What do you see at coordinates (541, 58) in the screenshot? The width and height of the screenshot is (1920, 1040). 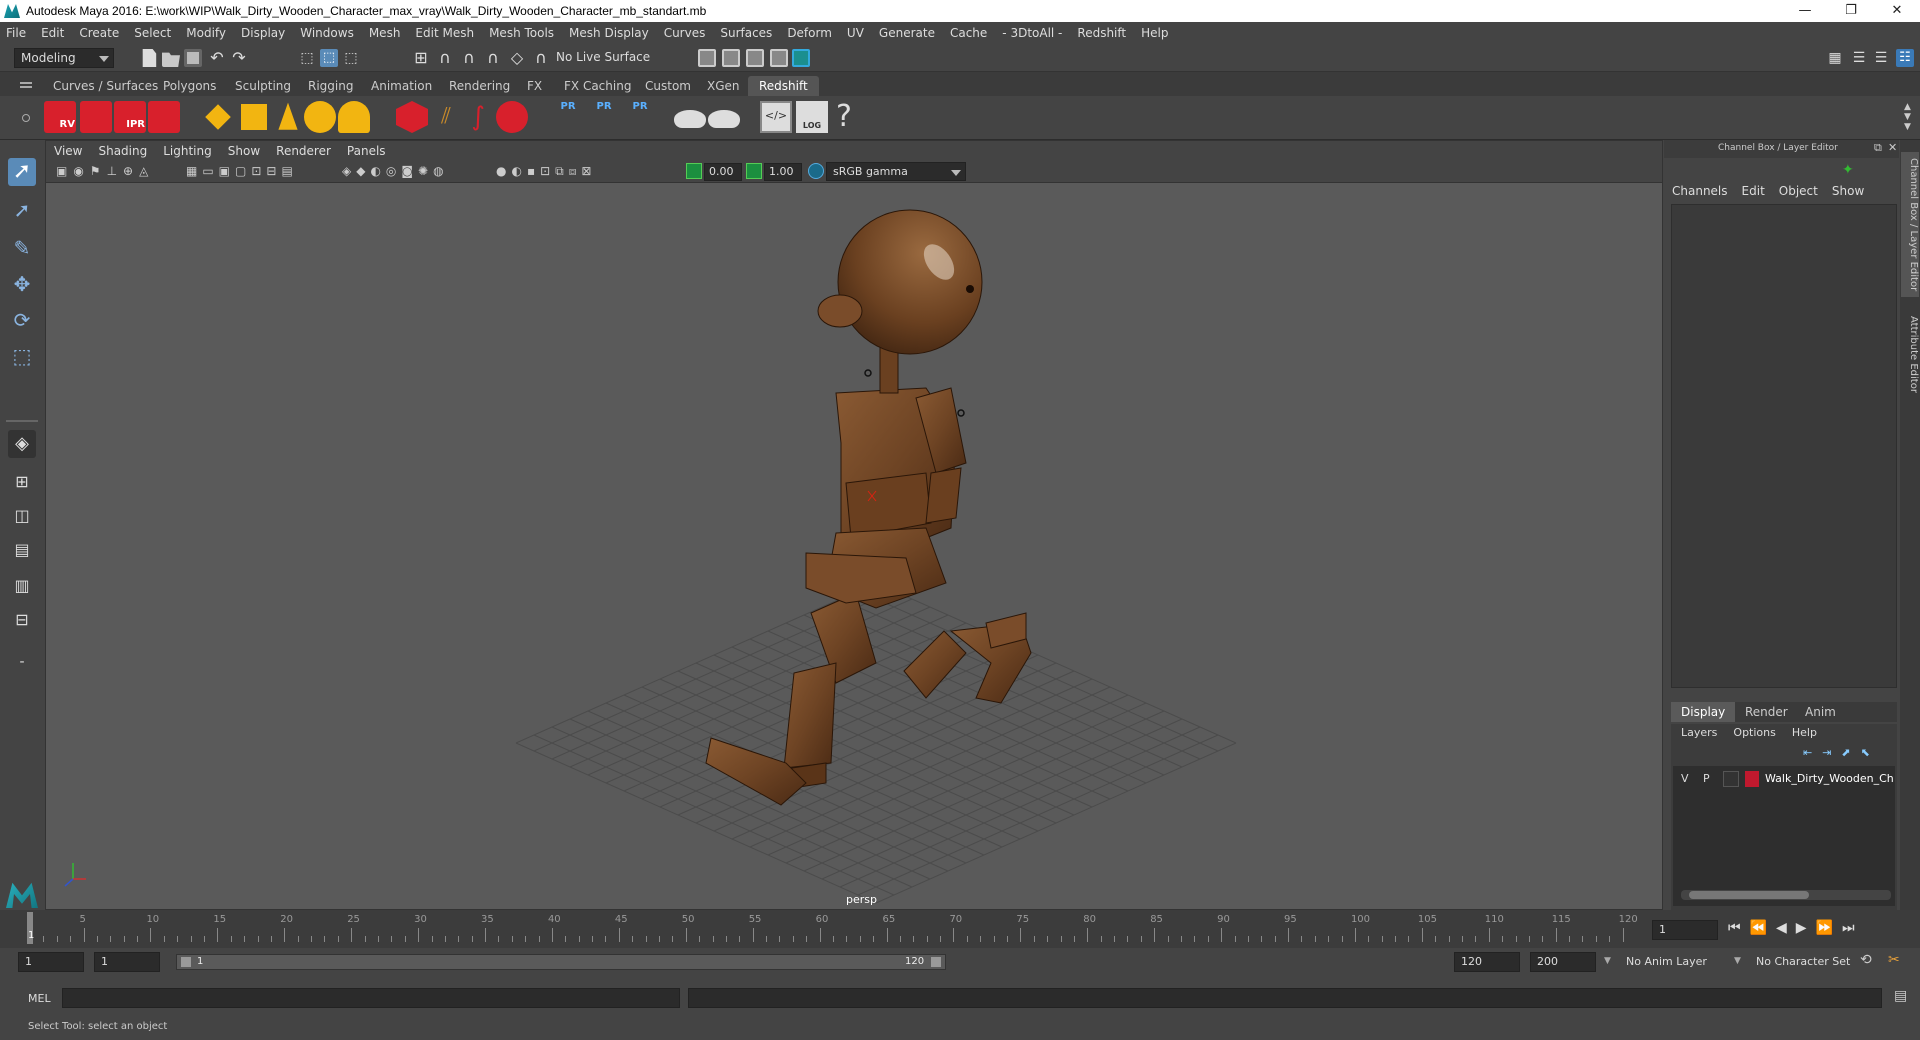 I see `magnet-icon: ∩` at bounding box center [541, 58].